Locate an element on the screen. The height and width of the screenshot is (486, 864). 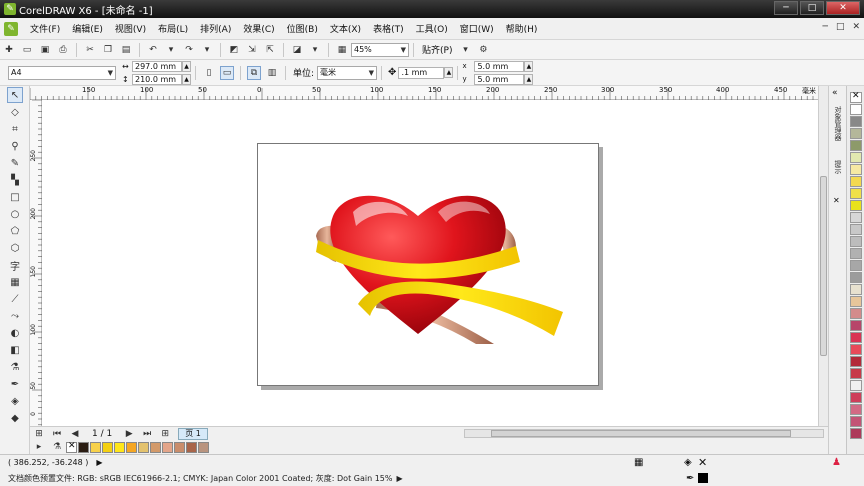
minimize-button: ─ is located at coordinates (786, 8).